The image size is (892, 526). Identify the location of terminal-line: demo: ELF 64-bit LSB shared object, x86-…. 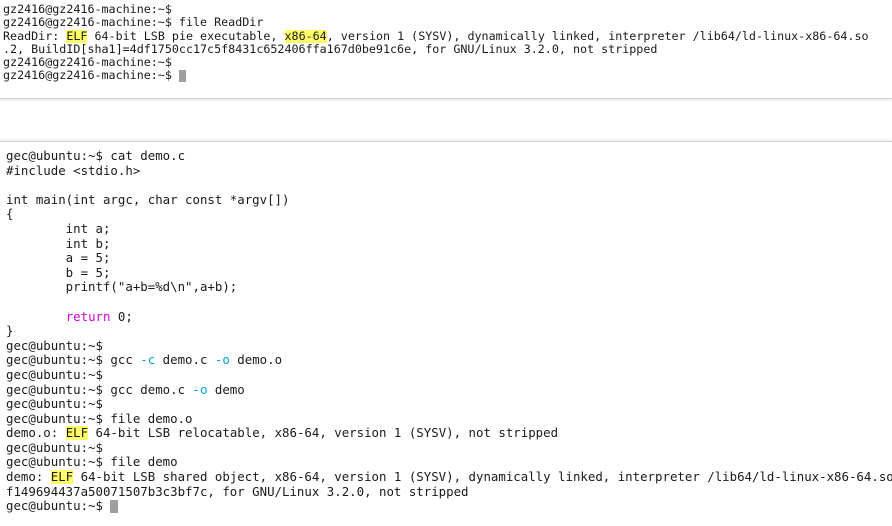
(446, 477).